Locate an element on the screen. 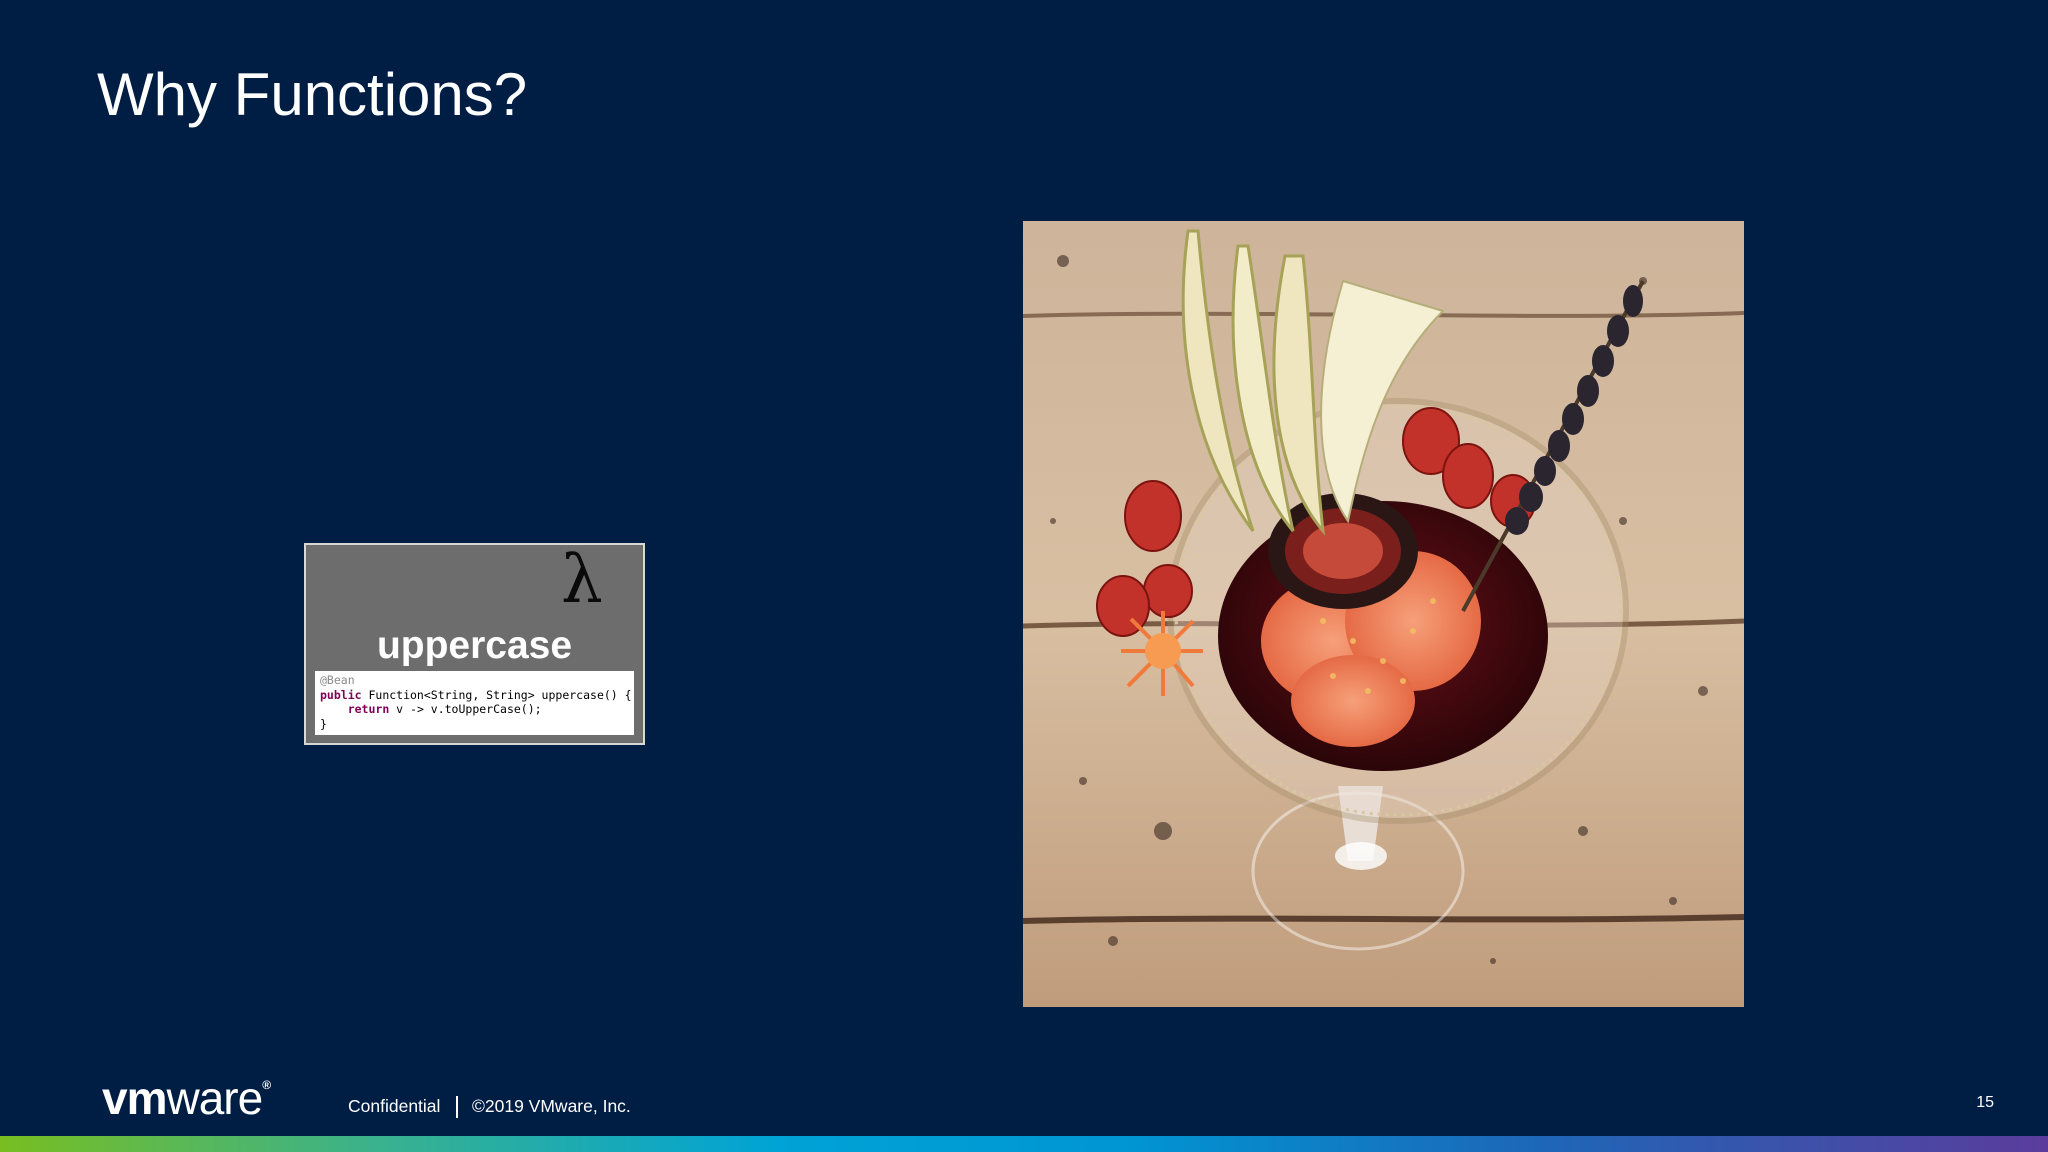 The width and height of the screenshot is (2048, 1152). code-keyword-return: return is located at coordinates (368, 709).